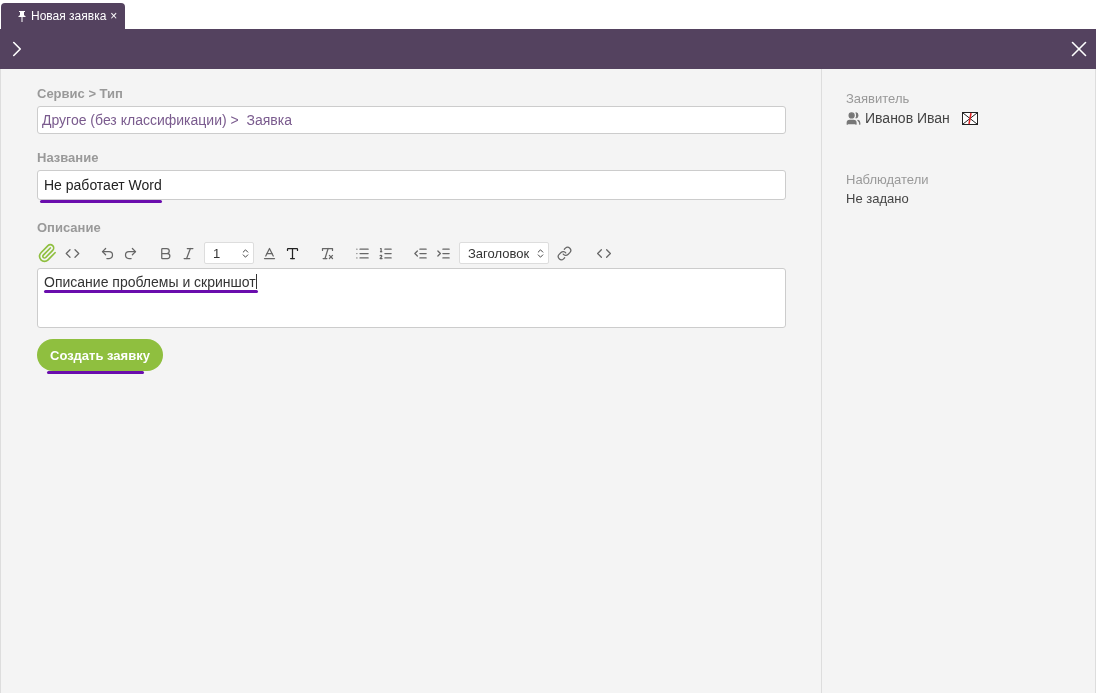 The height and width of the screenshot is (693, 1096). Describe the element at coordinates (907, 118) in the screenshot. I see `requester-name: Иванов Иван` at that location.